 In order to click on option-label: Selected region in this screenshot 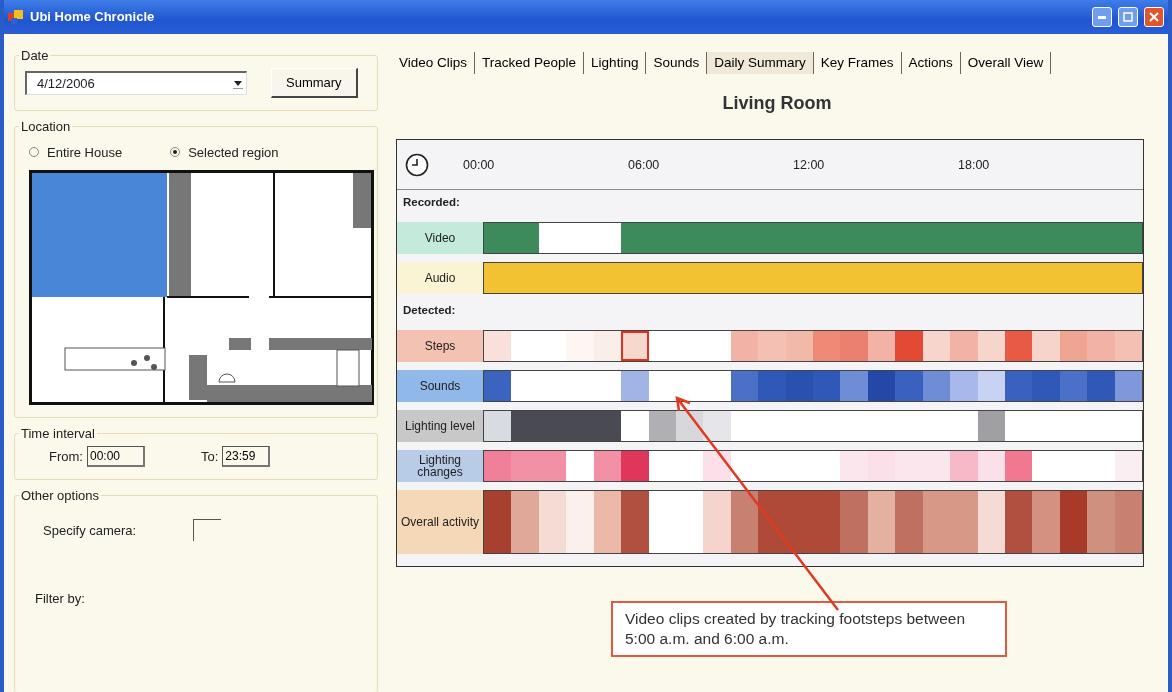, I will do `click(233, 152)`.